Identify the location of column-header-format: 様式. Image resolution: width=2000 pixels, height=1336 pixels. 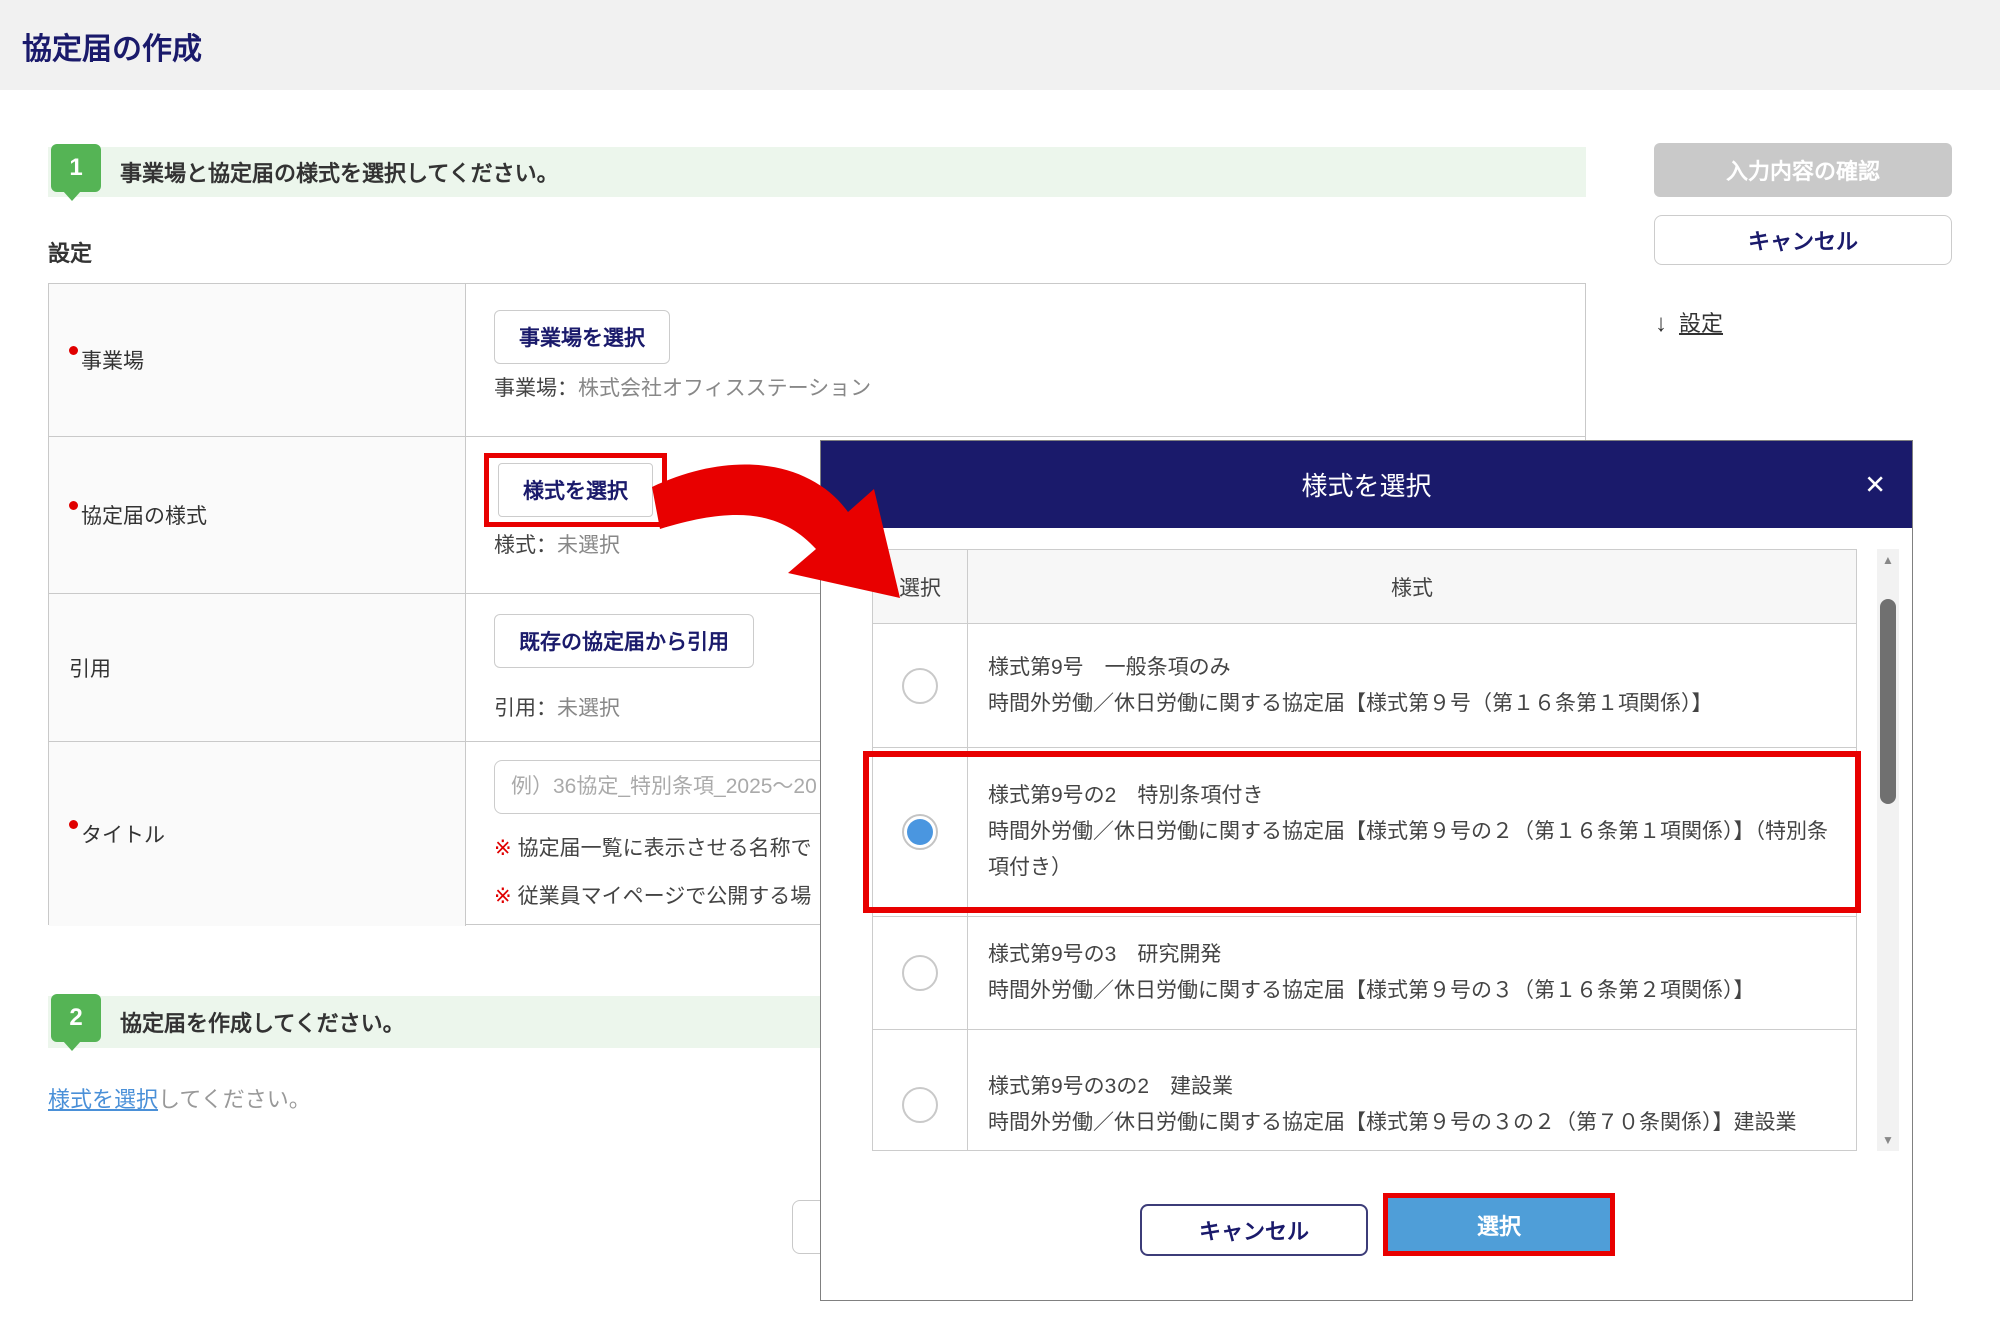
(1412, 588).